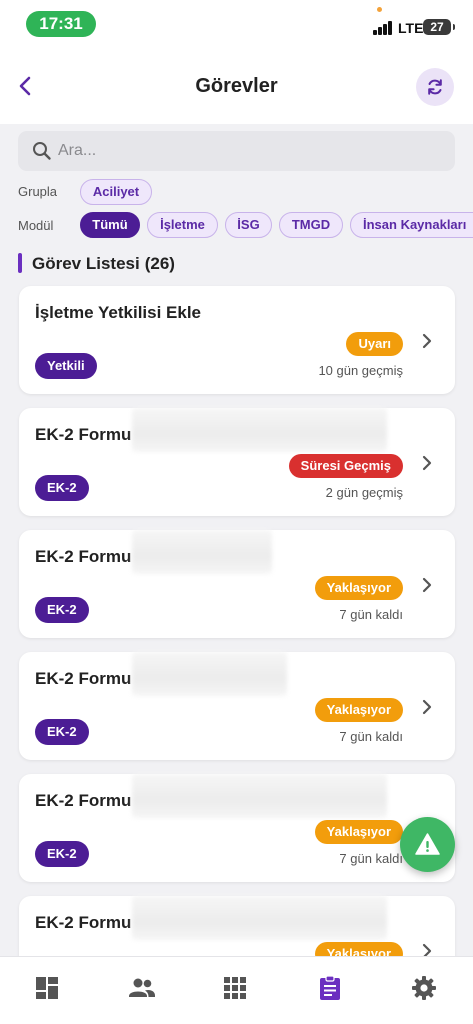  I want to click on battery-icon: 27, so click(439, 27).